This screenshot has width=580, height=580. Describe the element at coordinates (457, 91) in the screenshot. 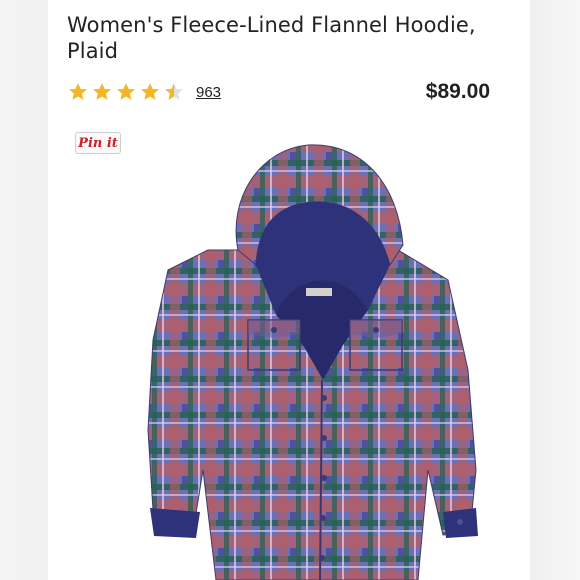

I see `product-price: $89.00` at that location.